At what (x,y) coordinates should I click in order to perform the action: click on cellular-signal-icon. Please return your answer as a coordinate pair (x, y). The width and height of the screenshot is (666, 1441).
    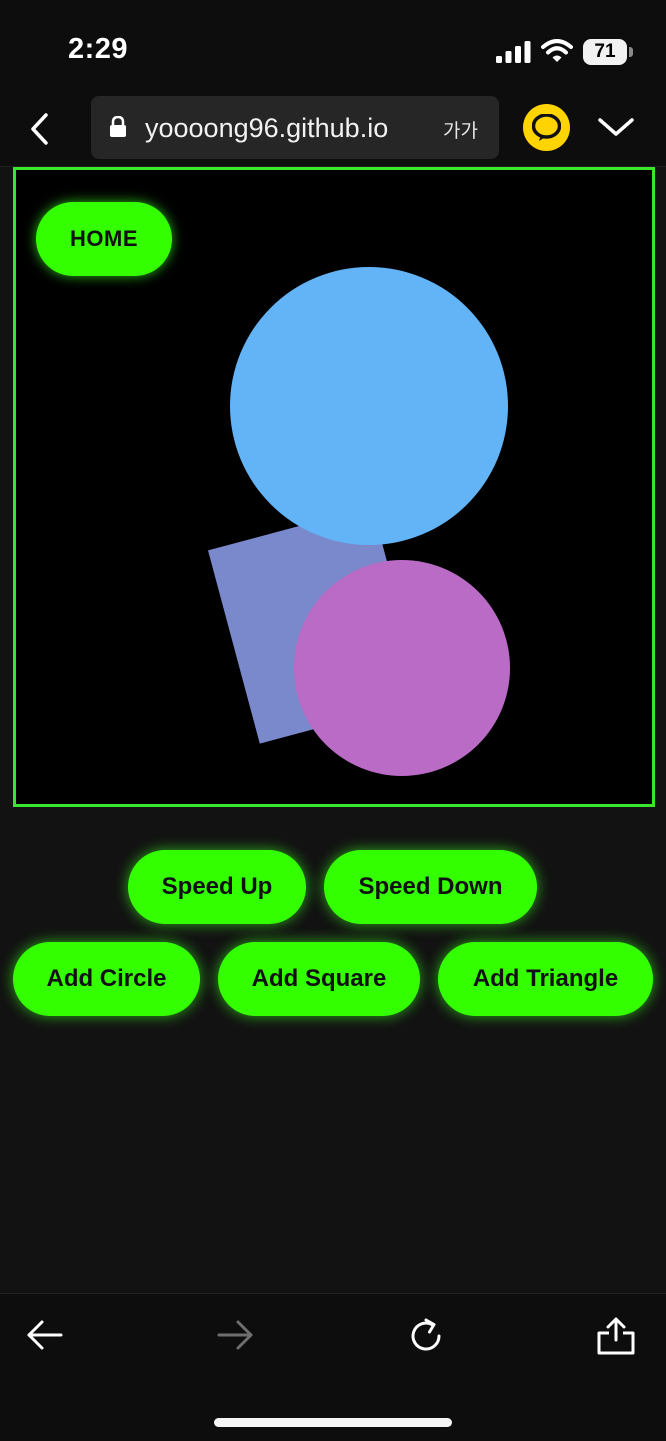
    Looking at the image, I should click on (513, 52).